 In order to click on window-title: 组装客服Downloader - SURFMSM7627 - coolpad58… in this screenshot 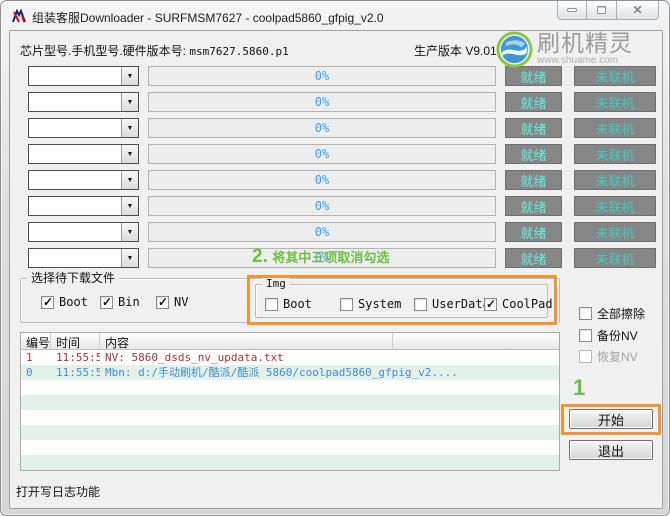, I will do `click(208, 17)`.